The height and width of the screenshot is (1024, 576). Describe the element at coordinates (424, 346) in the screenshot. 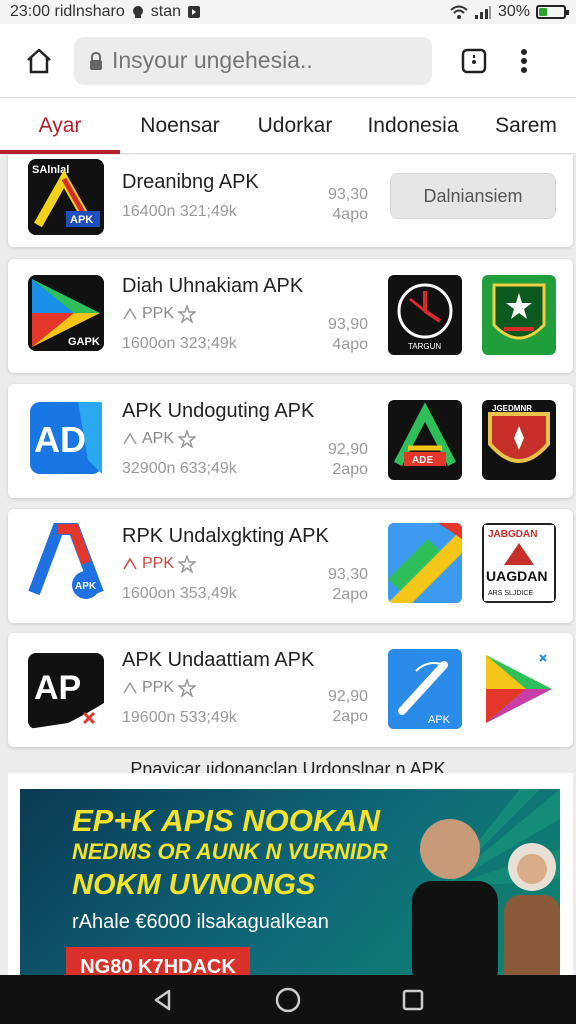

I see `thumb-text: TARGUN` at that location.